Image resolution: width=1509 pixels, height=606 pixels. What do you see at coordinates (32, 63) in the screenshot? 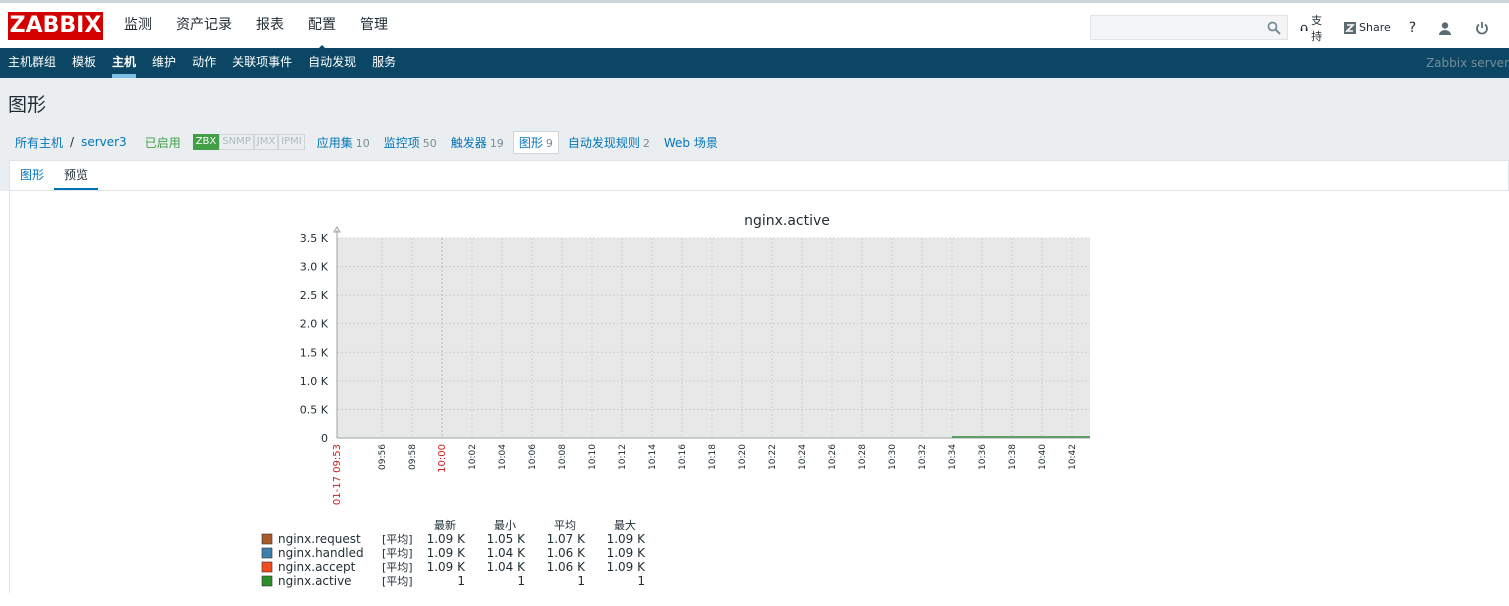
I see `sub-menu-item: 主机群组` at bounding box center [32, 63].